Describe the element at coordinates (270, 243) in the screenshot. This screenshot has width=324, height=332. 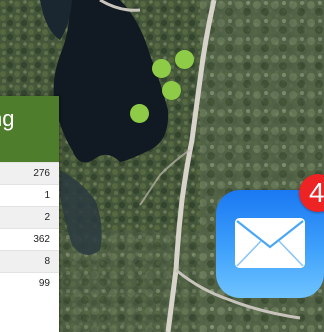
I see `envelope-icon` at that location.